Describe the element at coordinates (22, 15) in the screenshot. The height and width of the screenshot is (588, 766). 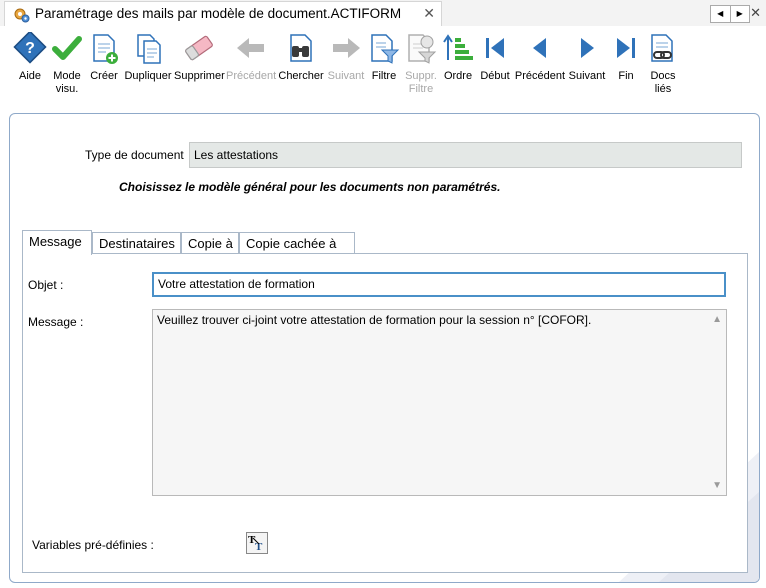
I see `app-gear-icon` at that location.